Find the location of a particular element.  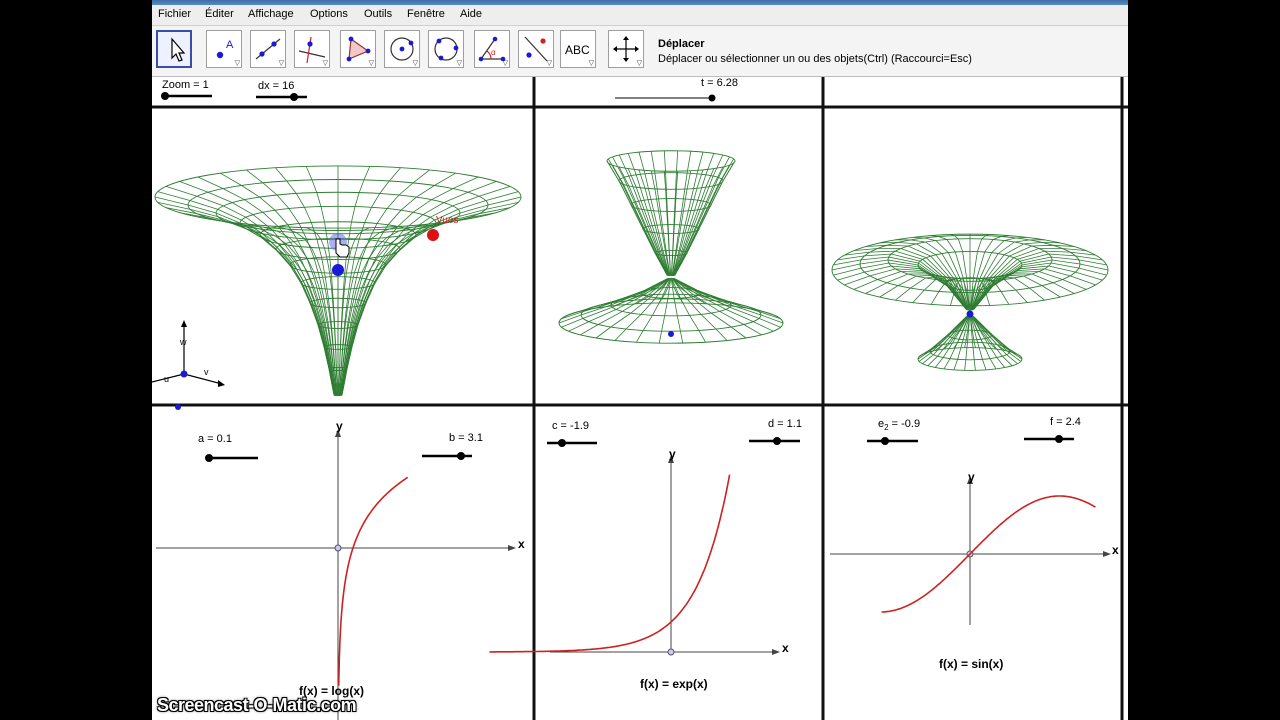

menu-editer: Éditer is located at coordinates (219, 14).